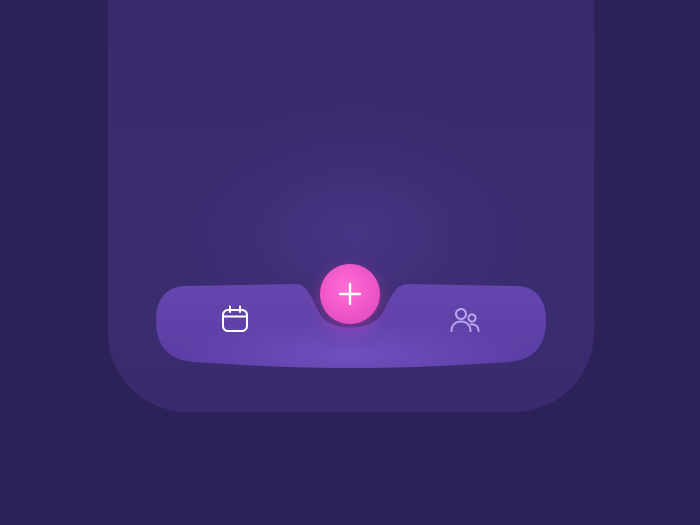 The width and height of the screenshot is (700, 525). I want to click on plus-icon, so click(350, 294).